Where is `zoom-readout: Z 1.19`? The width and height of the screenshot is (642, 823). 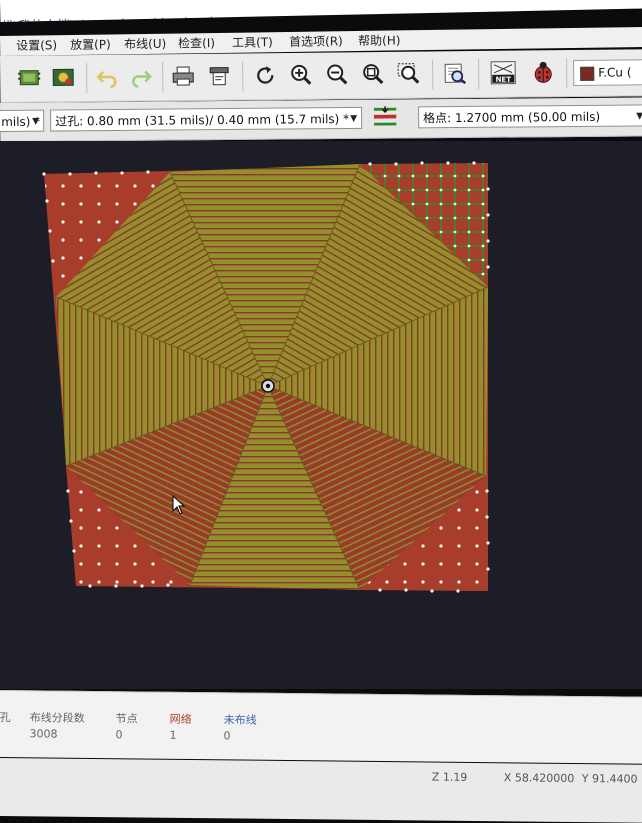 zoom-readout: Z 1.19 is located at coordinates (449, 777).